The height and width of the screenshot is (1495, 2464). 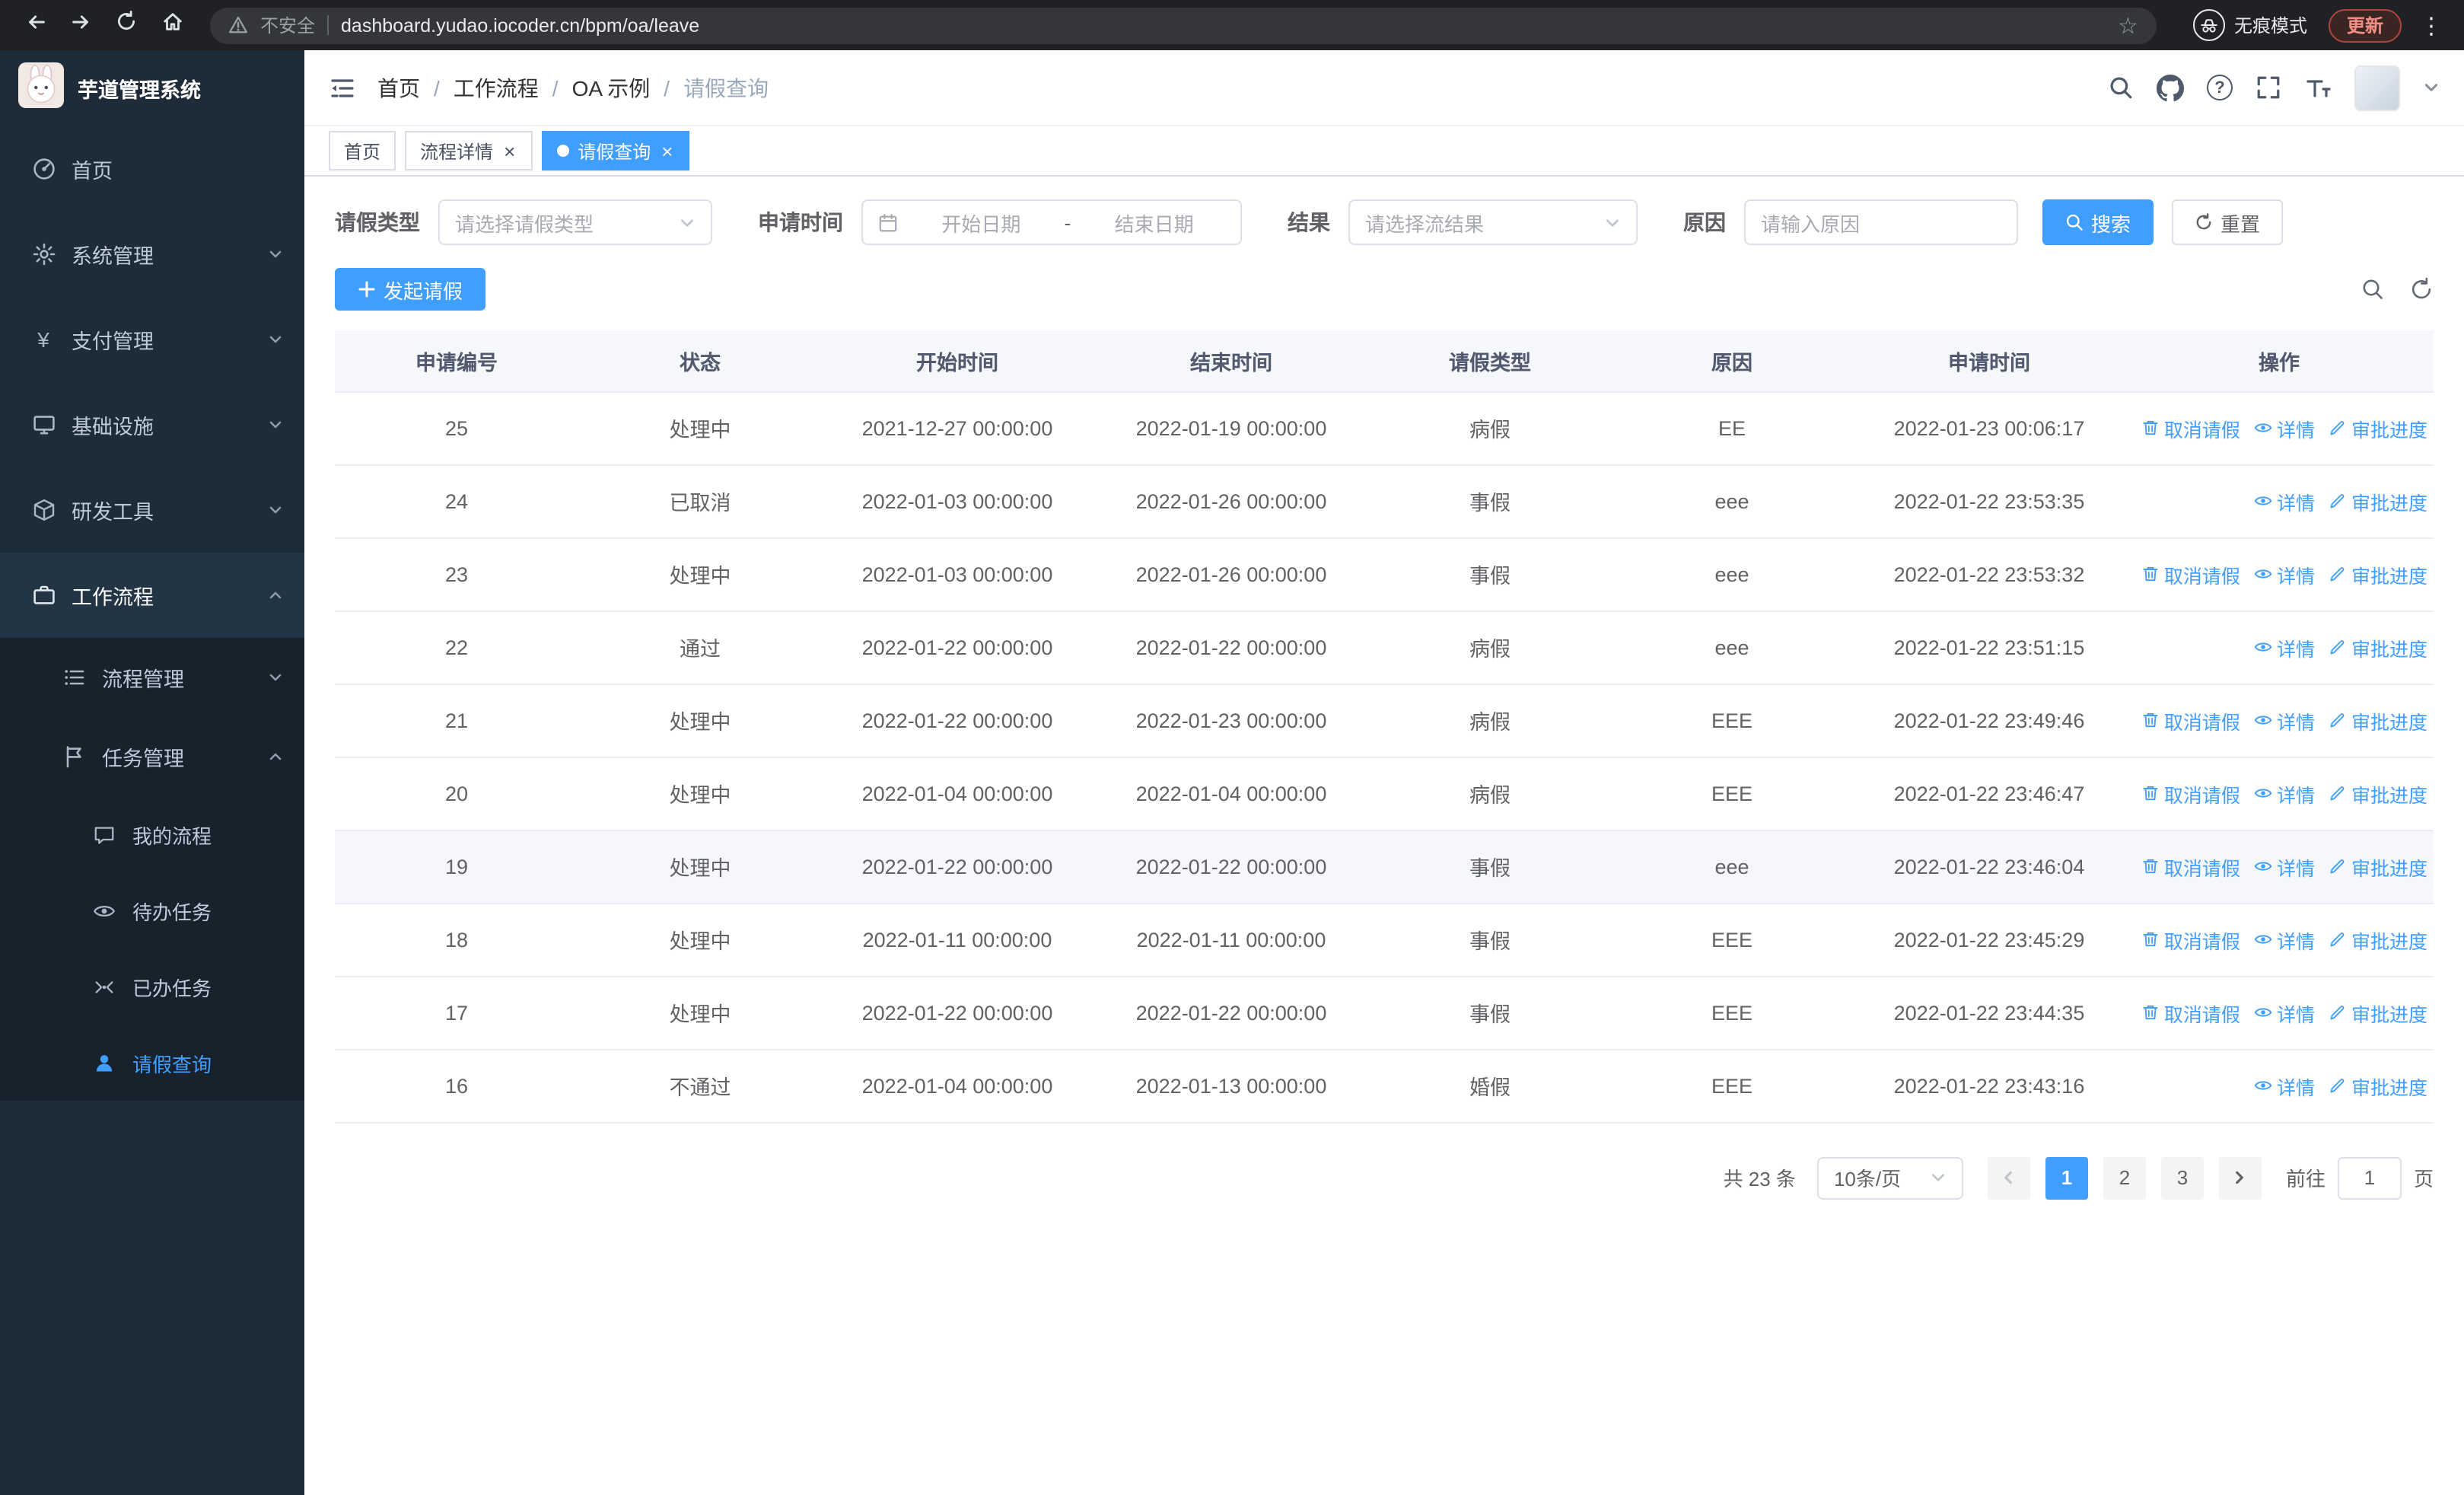 I want to click on breadcrumb-item: 首页, so click(x=398, y=88).